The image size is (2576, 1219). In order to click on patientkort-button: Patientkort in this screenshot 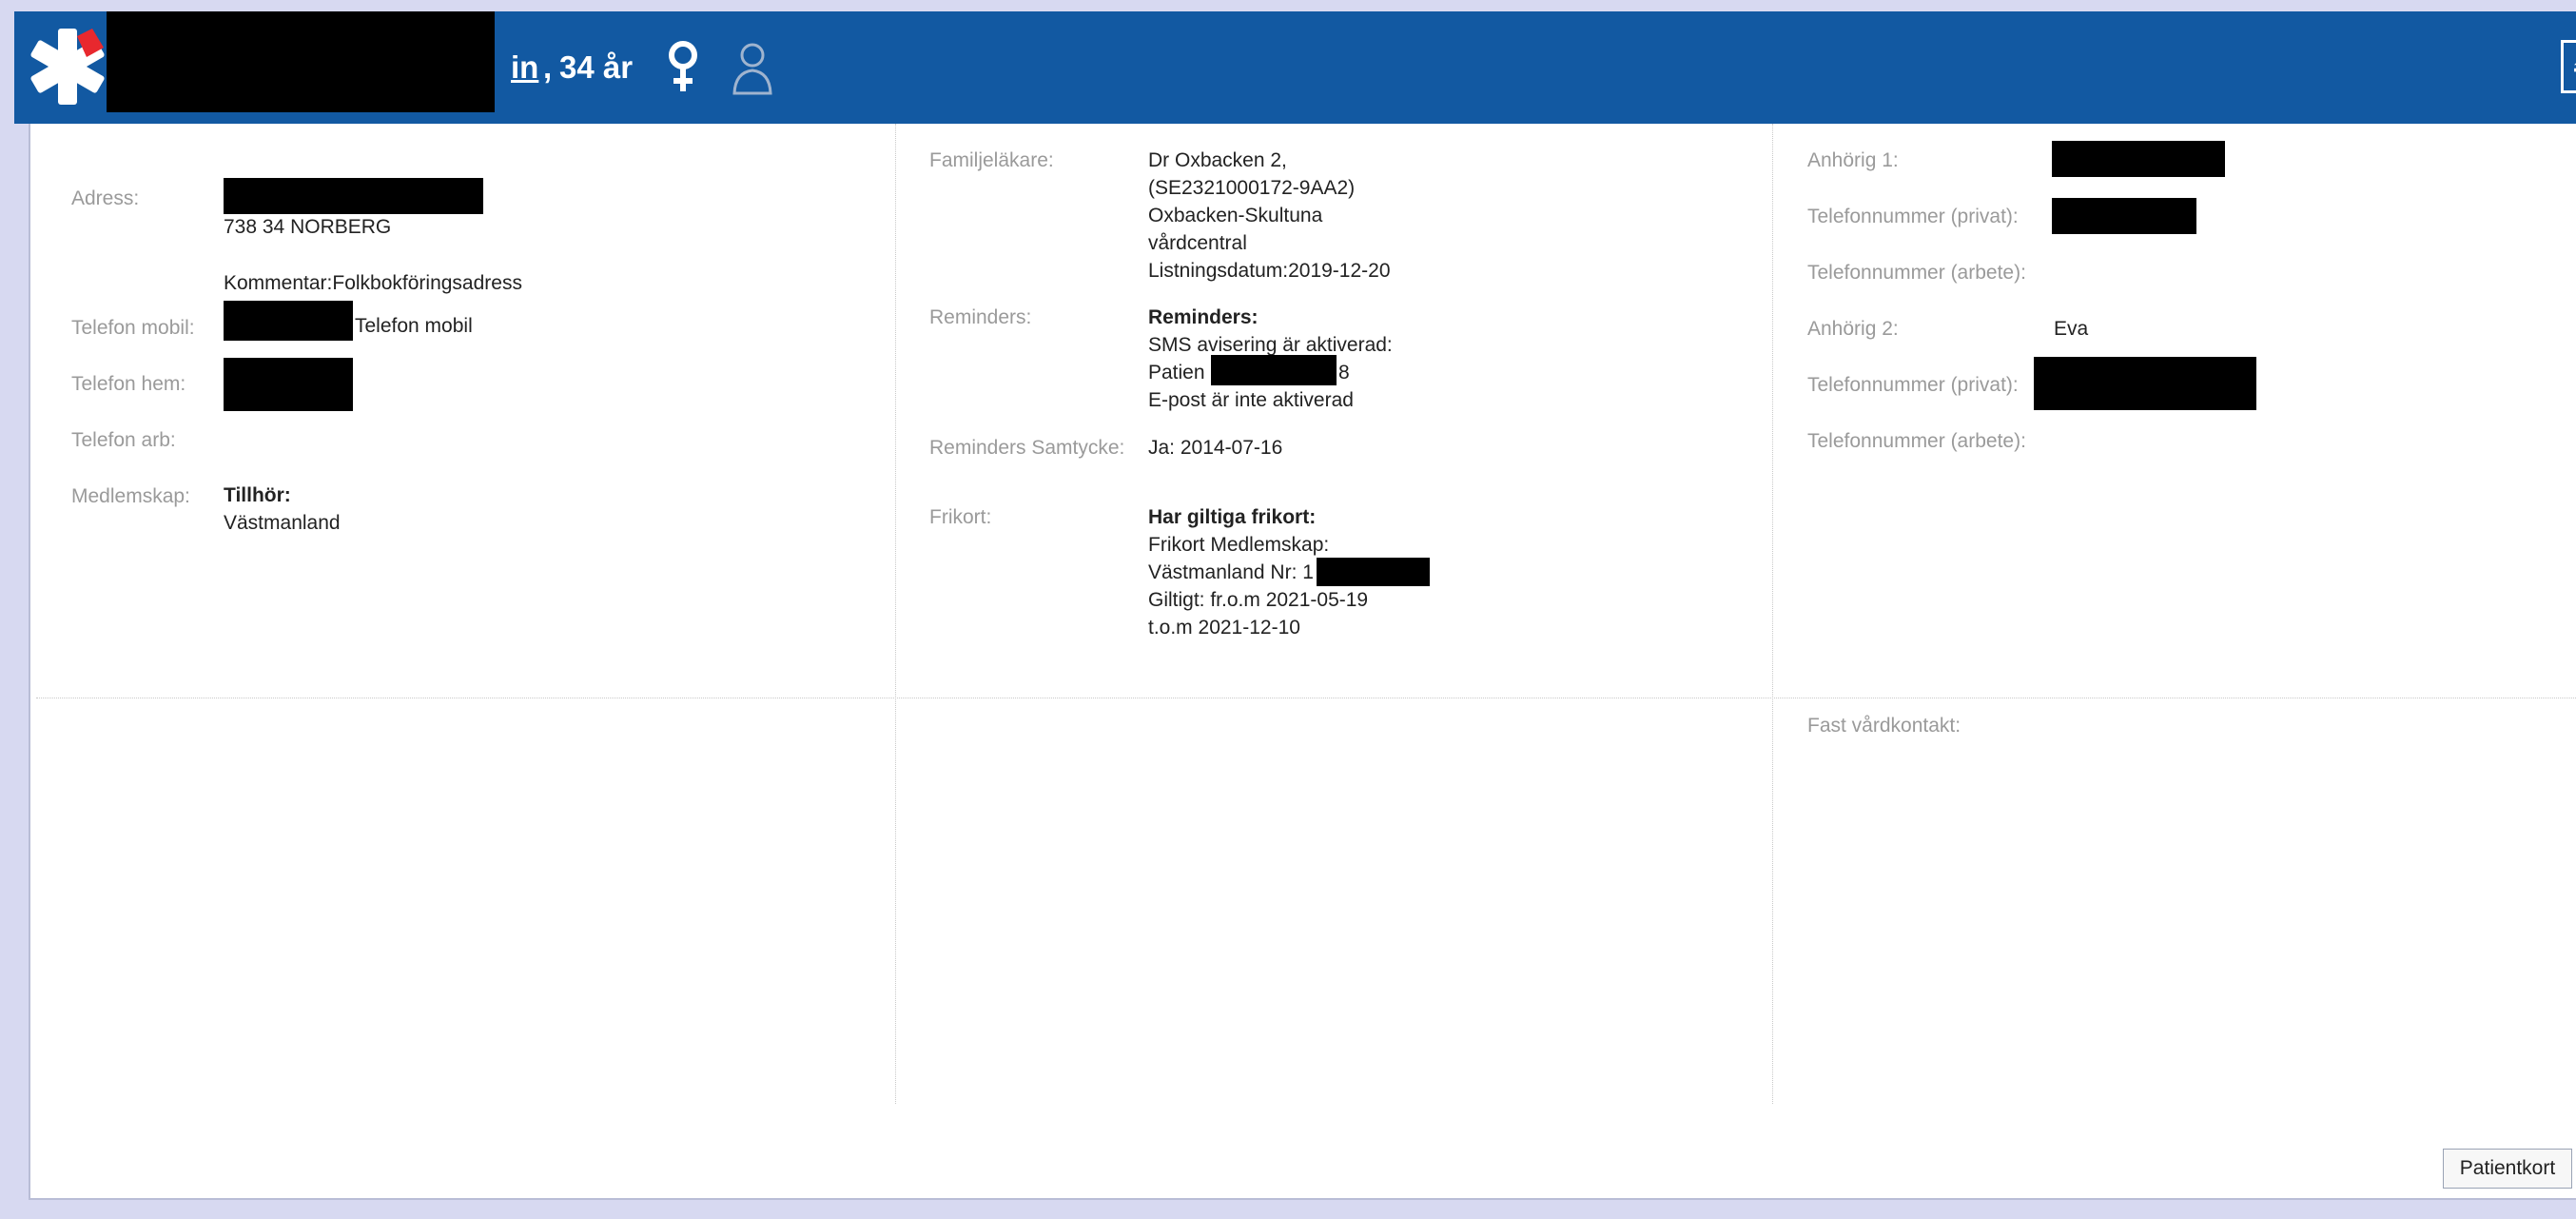, I will do `click(2508, 1169)`.